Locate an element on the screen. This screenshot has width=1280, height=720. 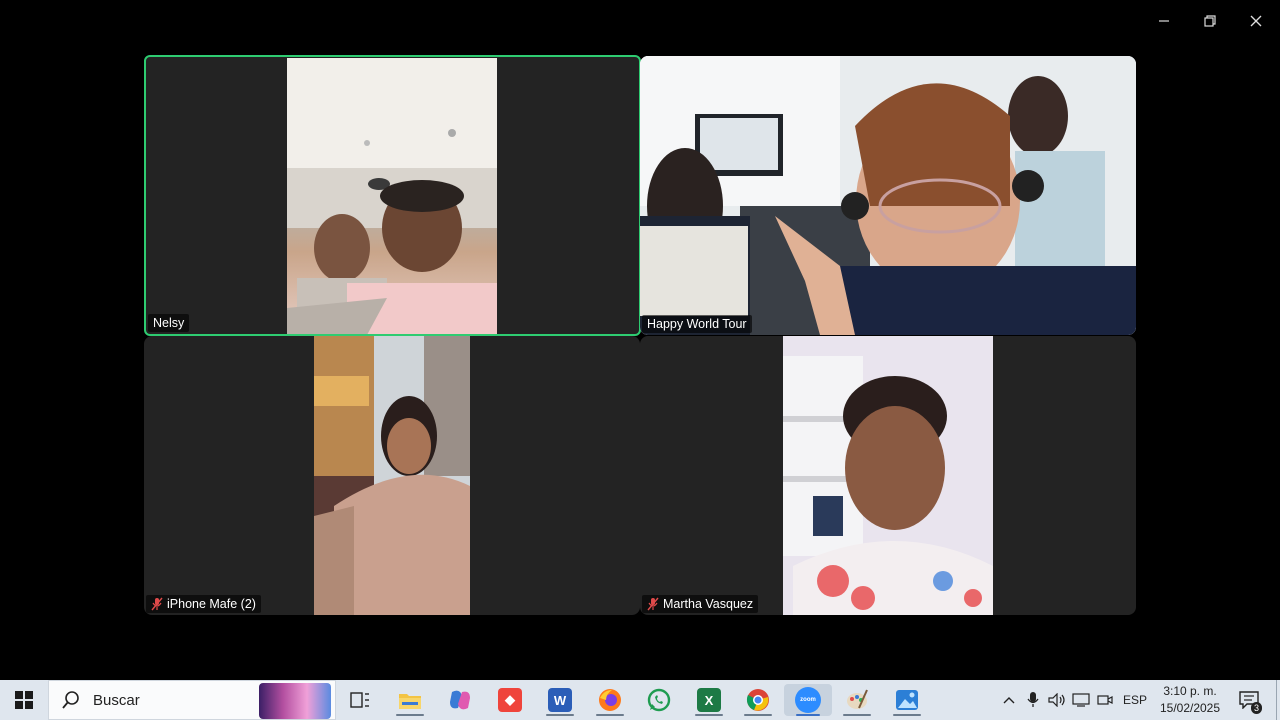
network-icon is located at coordinates (1081, 700).